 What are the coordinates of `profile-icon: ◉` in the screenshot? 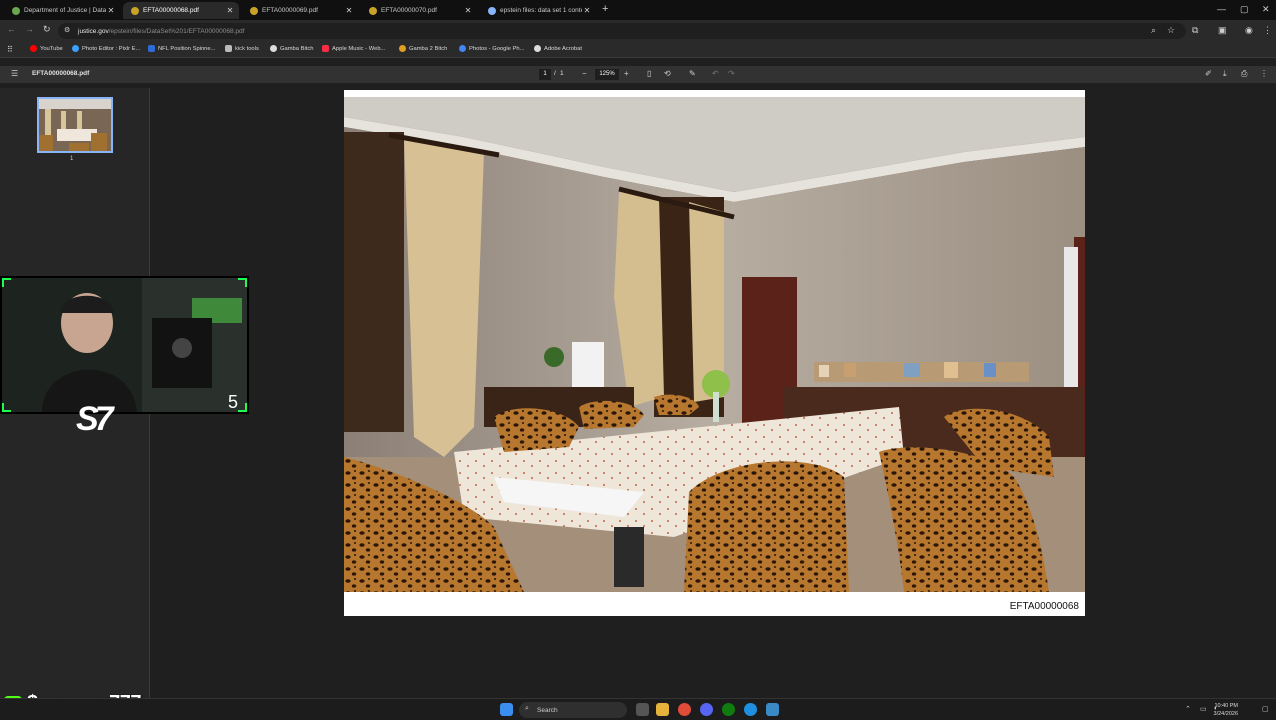 It's located at (1249, 30).